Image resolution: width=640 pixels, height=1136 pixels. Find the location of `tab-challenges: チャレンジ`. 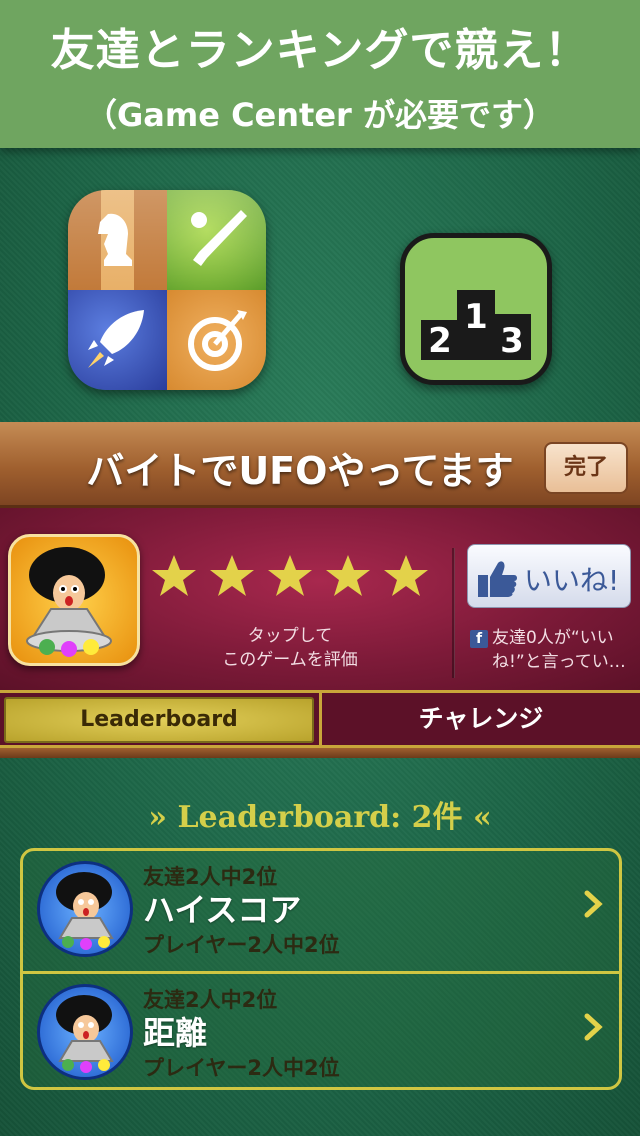

tab-challenges: チャレンジ is located at coordinates (481, 720).